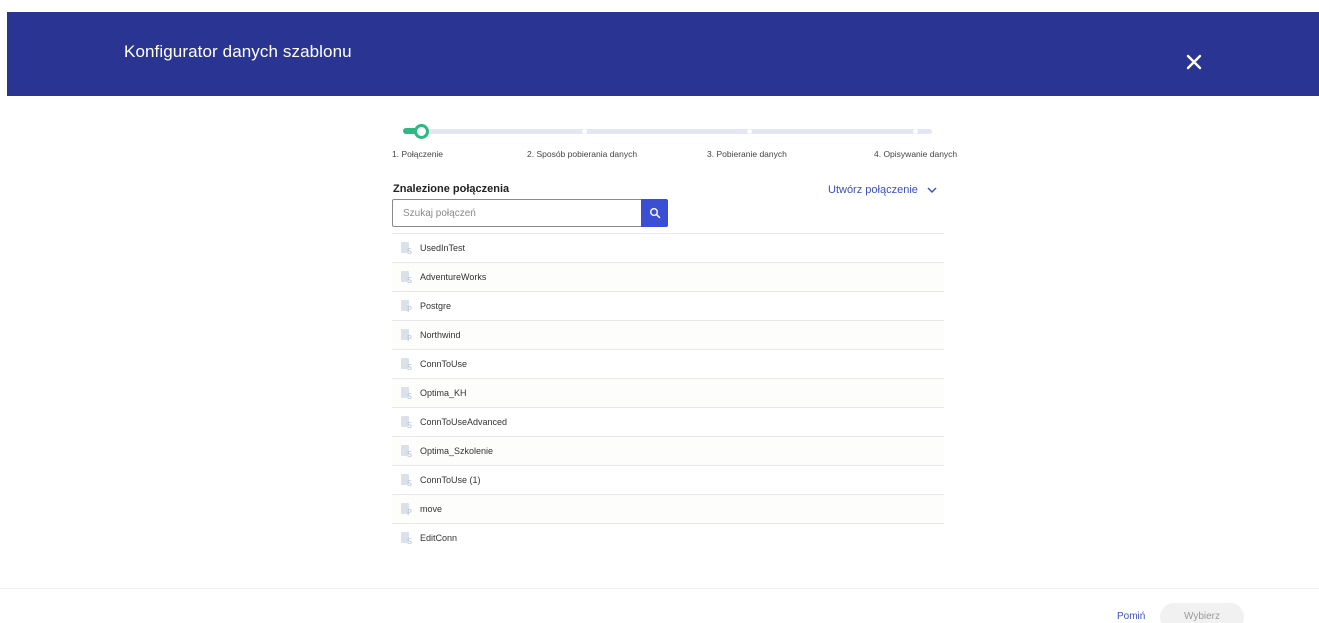  What do you see at coordinates (670, 131) in the screenshot?
I see `stepper-track` at bounding box center [670, 131].